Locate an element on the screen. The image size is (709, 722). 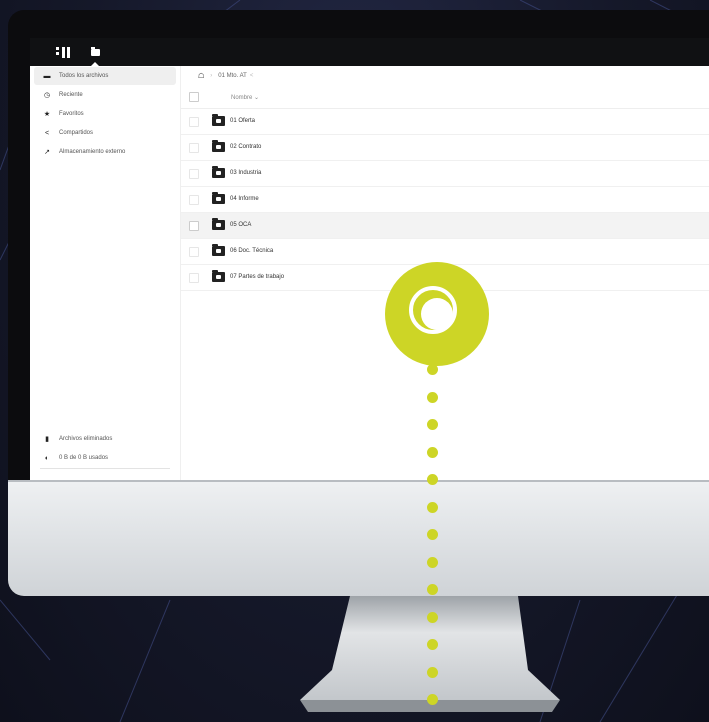
folder-icon: ▬ is located at coordinates (47, 76).